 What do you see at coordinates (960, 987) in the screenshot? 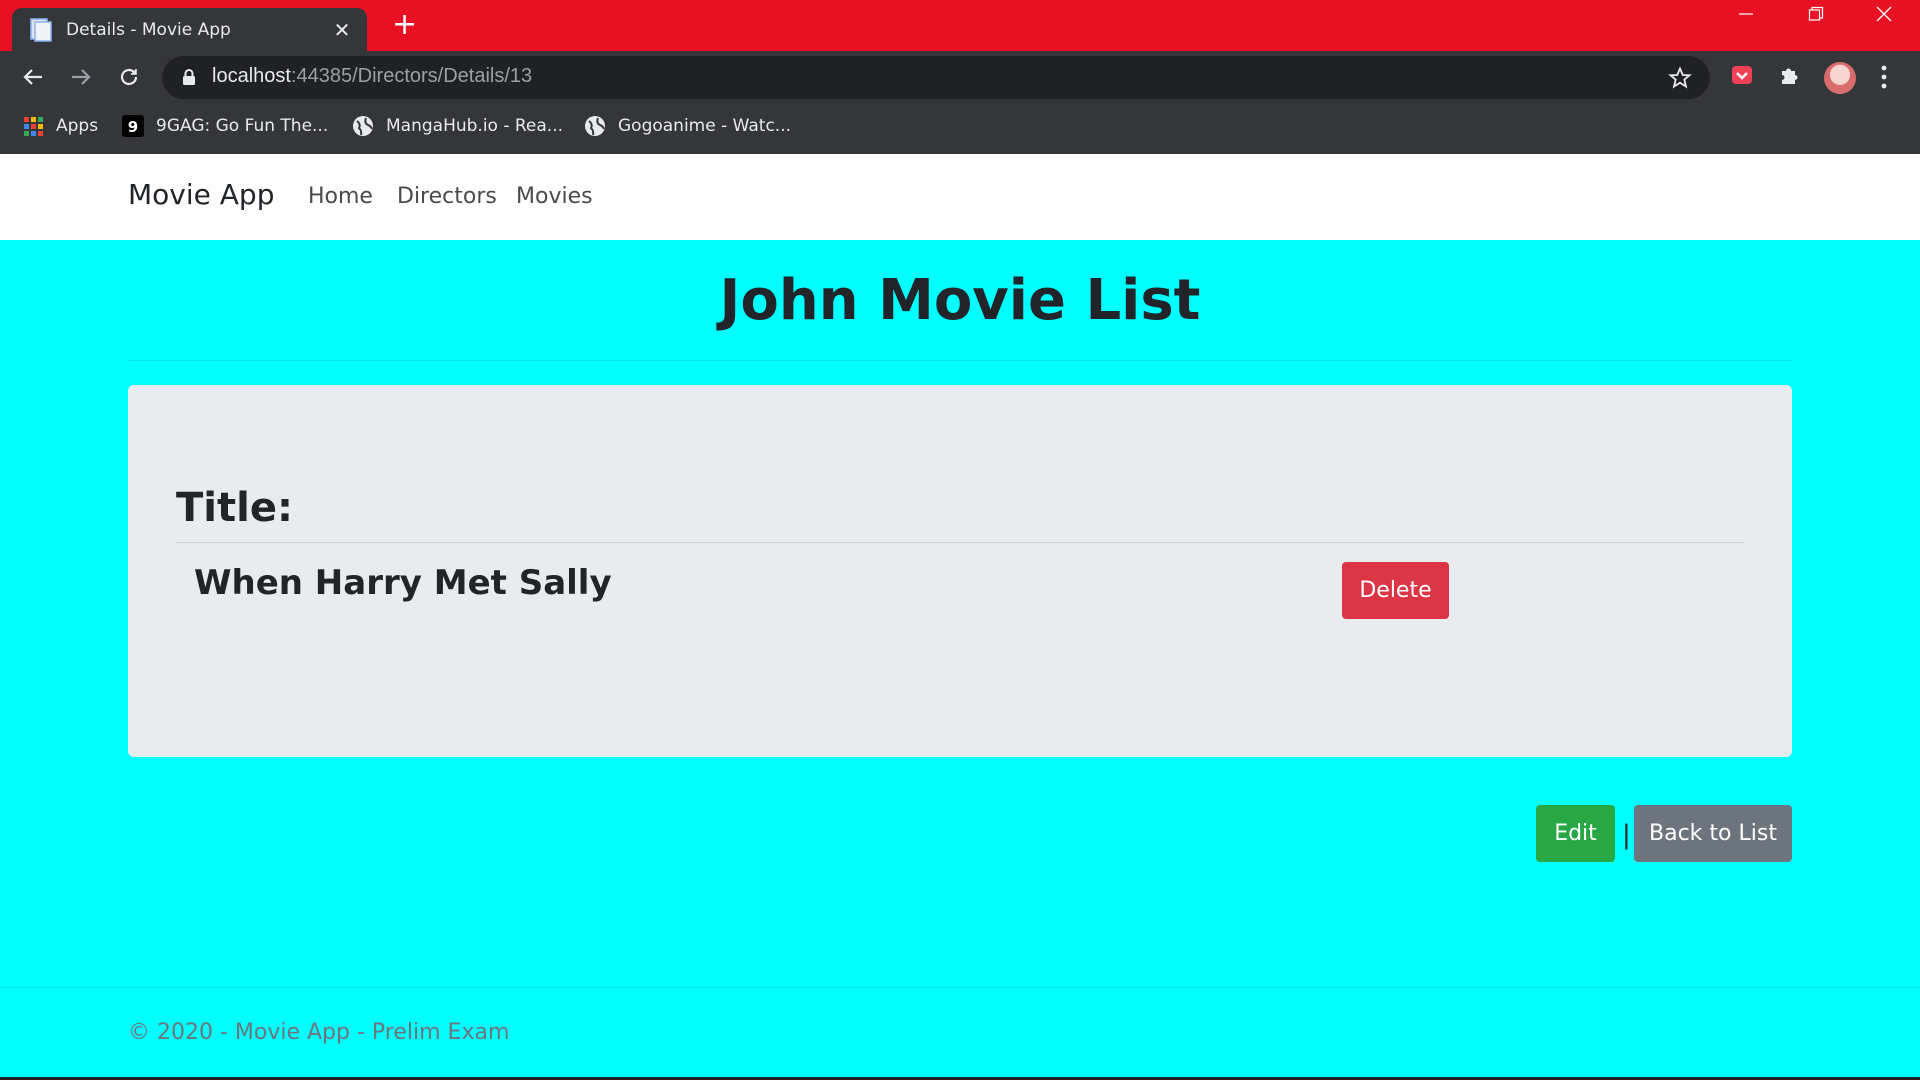
I see `footer-divider` at bounding box center [960, 987].